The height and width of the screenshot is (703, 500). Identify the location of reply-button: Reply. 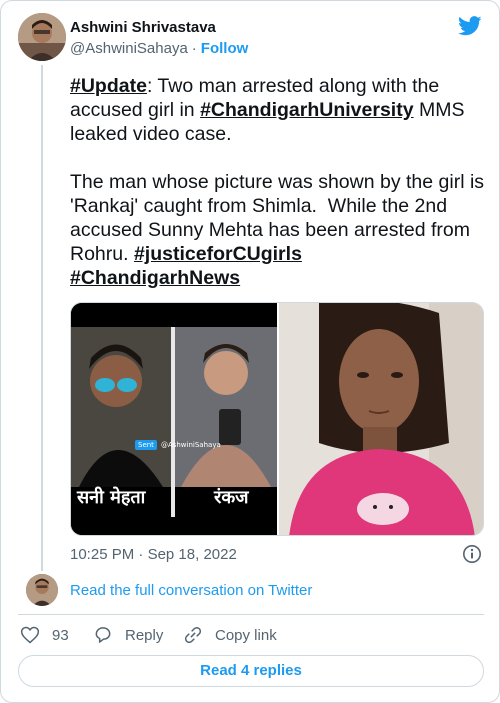
(128, 635).